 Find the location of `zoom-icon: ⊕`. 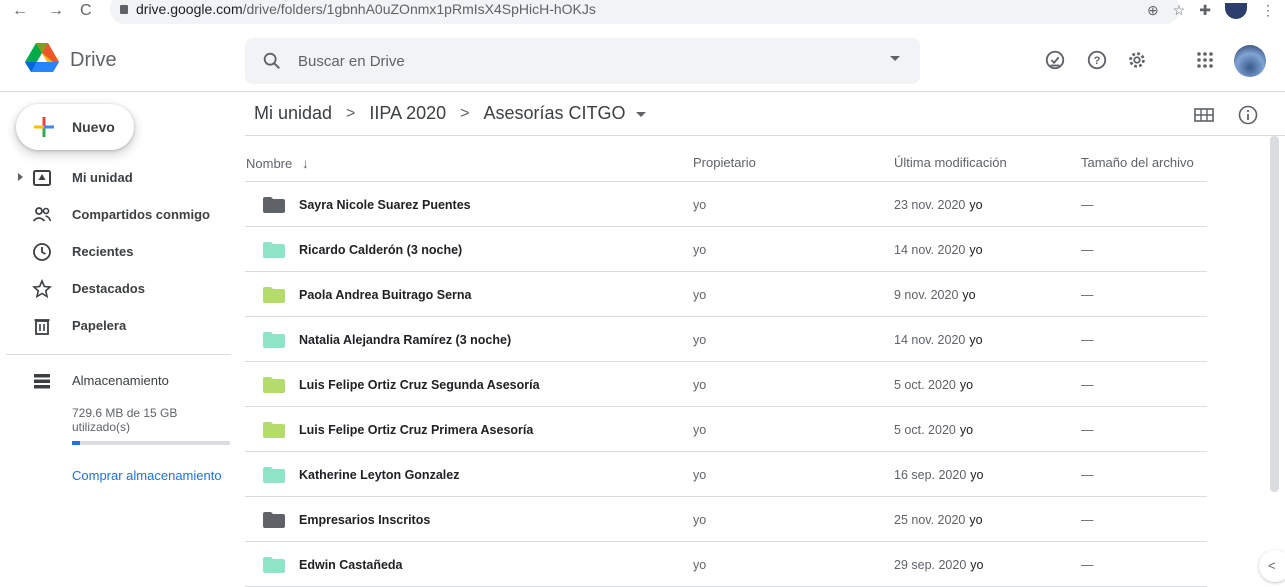

zoom-icon: ⊕ is located at coordinates (1153, 10).